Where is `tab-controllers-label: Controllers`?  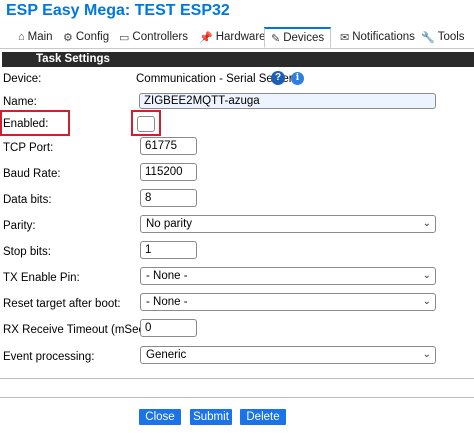 tab-controllers-label: Controllers is located at coordinates (160, 37).